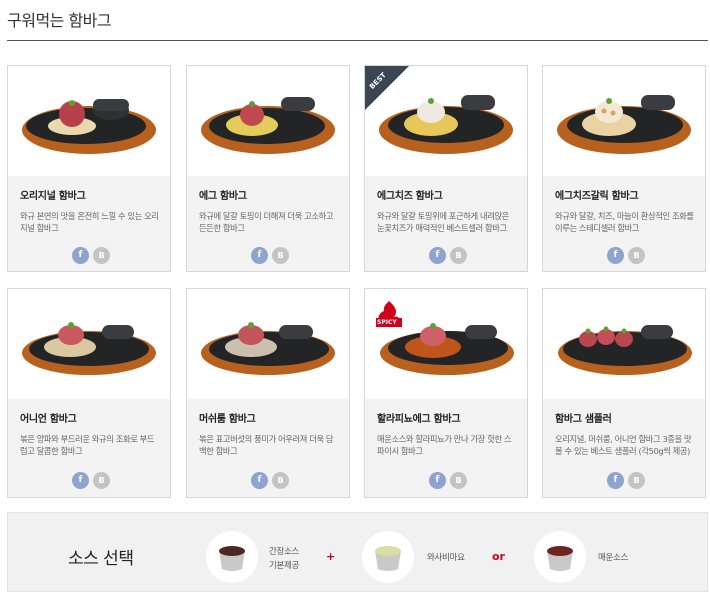 Image resolution: width=710 pixels, height=592 pixels. What do you see at coordinates (87, 445) in the screenshot?
I see `product-description: 볶은 양파와 부드러운 와규의 조화로 부드럽고 달콤한 함바그` at bounding box center [87, 445].